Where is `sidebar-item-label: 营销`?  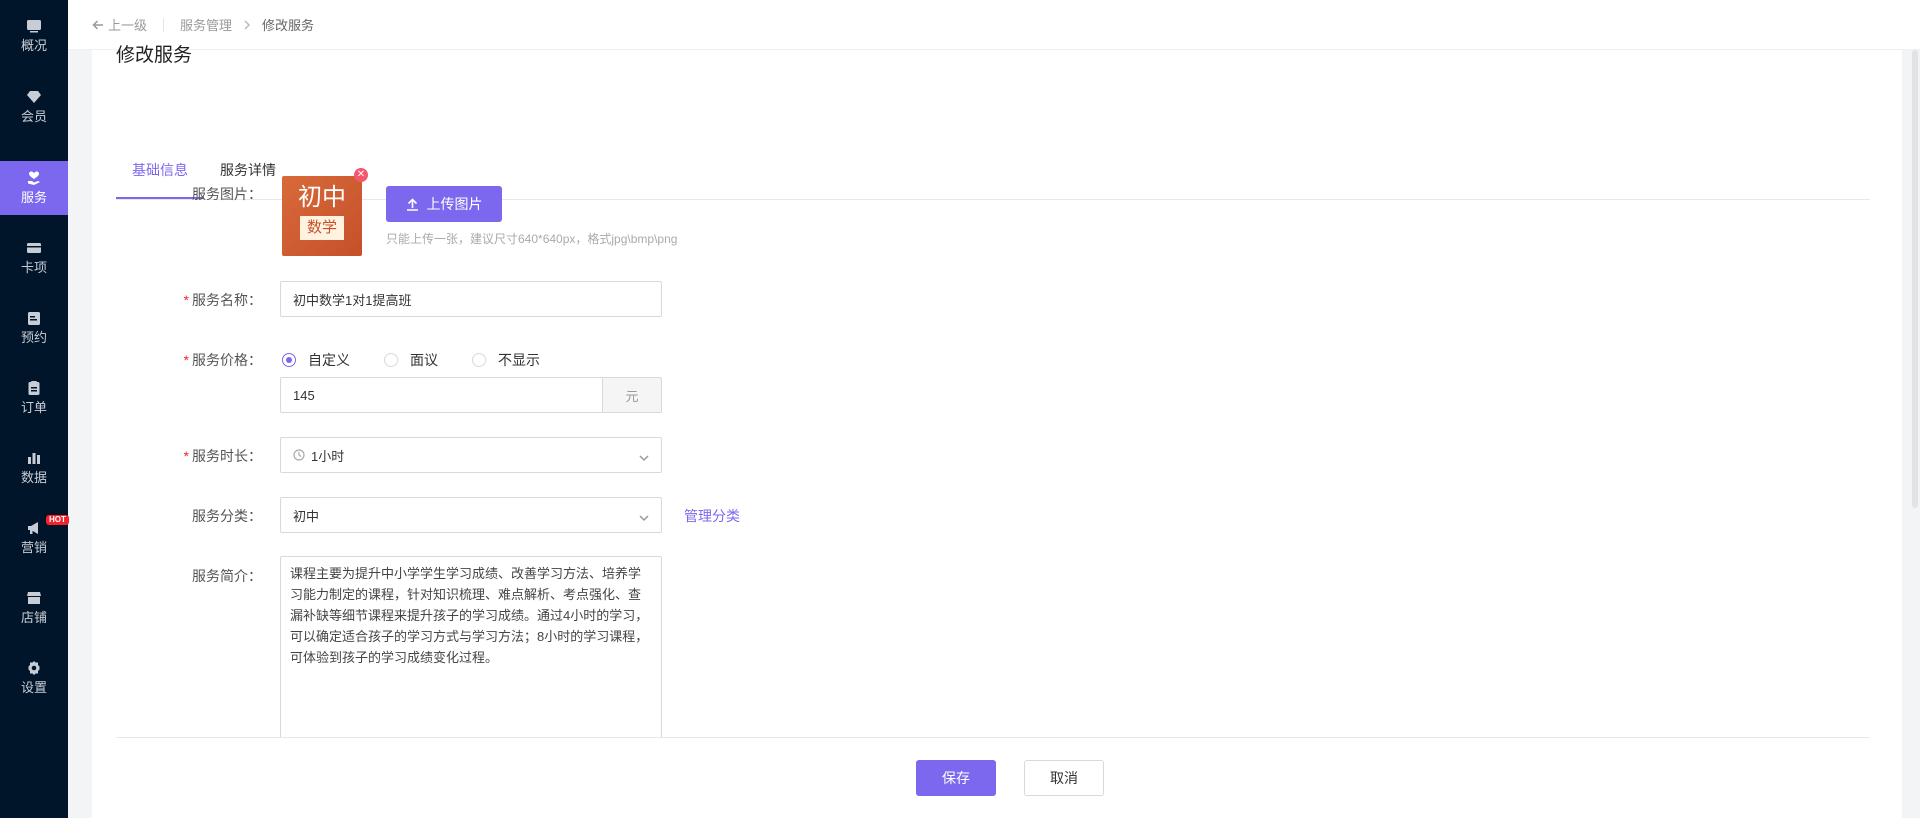
sidebar-item-label: 营销 is located at coordinates (33, 547).